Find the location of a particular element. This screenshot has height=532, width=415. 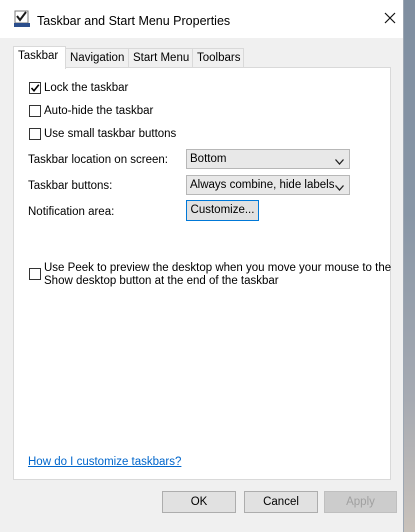

lock-taskbar-checkbox is located at coordinates (35, 88).